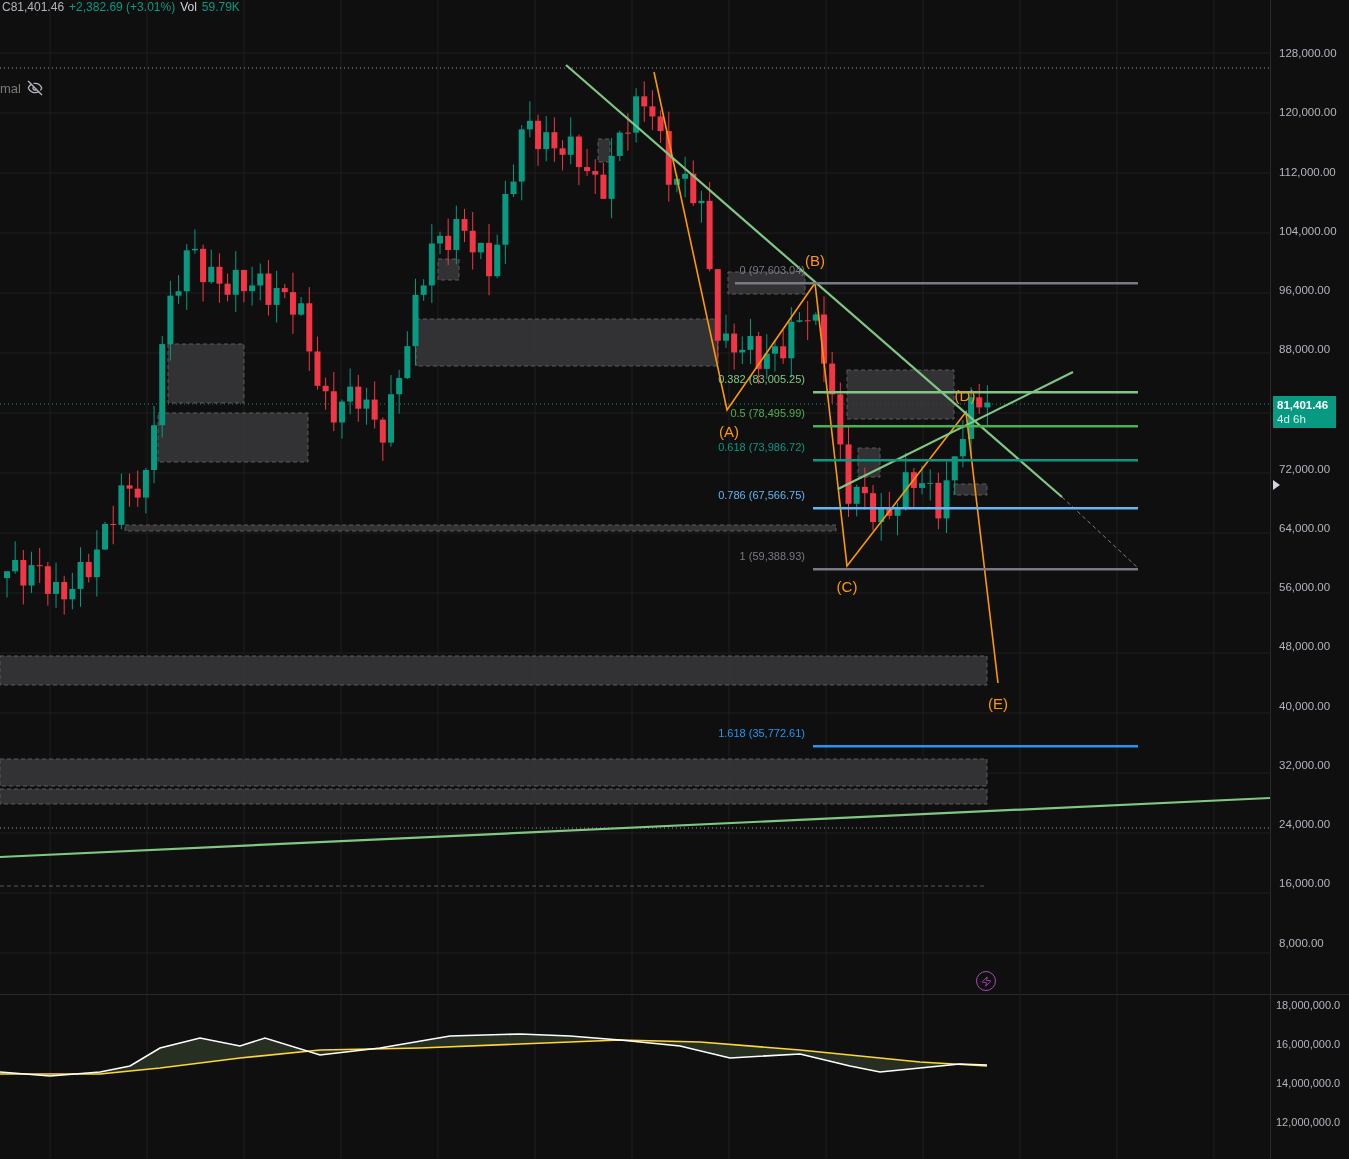 Image resolution: width=1349 pixels, height=1159 pixels. Describe the element at coordinates (1307, 172) in the screenshot. I see `price-axis-label: 112,000.00` at that location.